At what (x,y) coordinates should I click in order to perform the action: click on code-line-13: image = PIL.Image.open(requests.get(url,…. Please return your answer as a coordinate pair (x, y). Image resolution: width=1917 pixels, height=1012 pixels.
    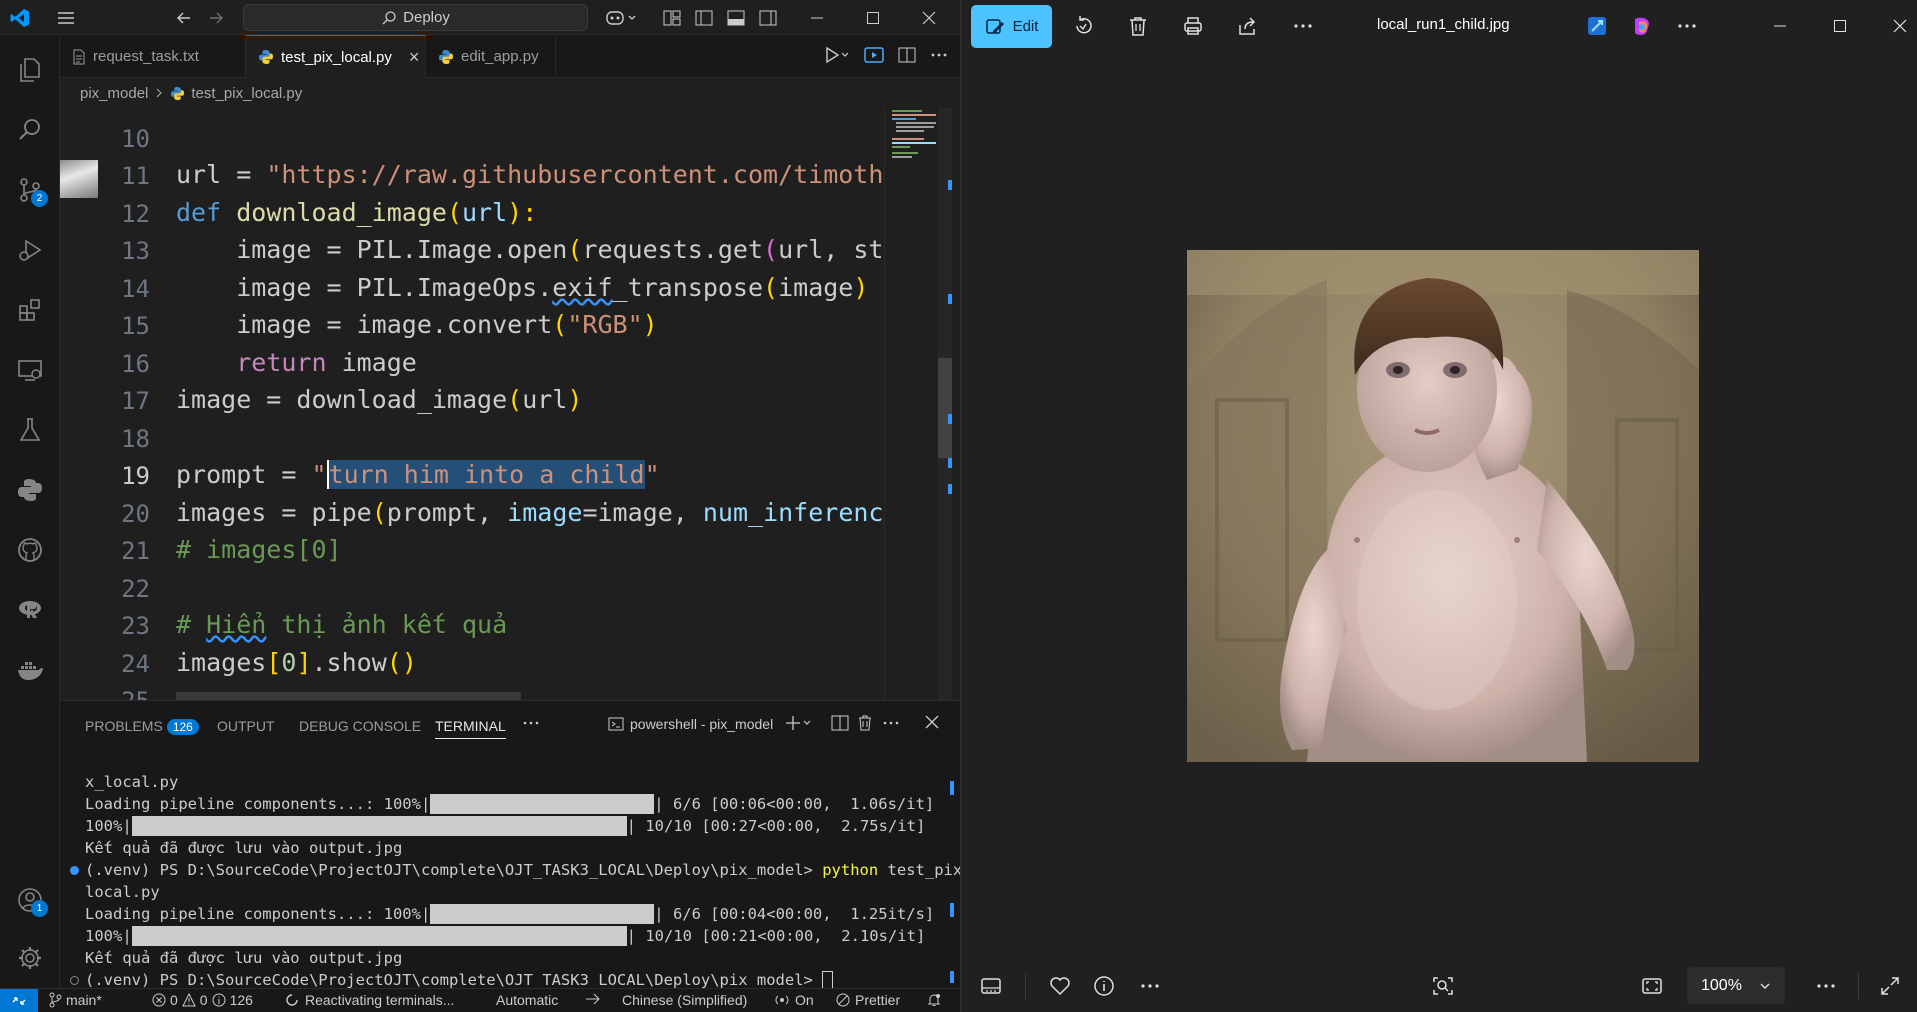
    Looking at the image, I should click on (529, 249).